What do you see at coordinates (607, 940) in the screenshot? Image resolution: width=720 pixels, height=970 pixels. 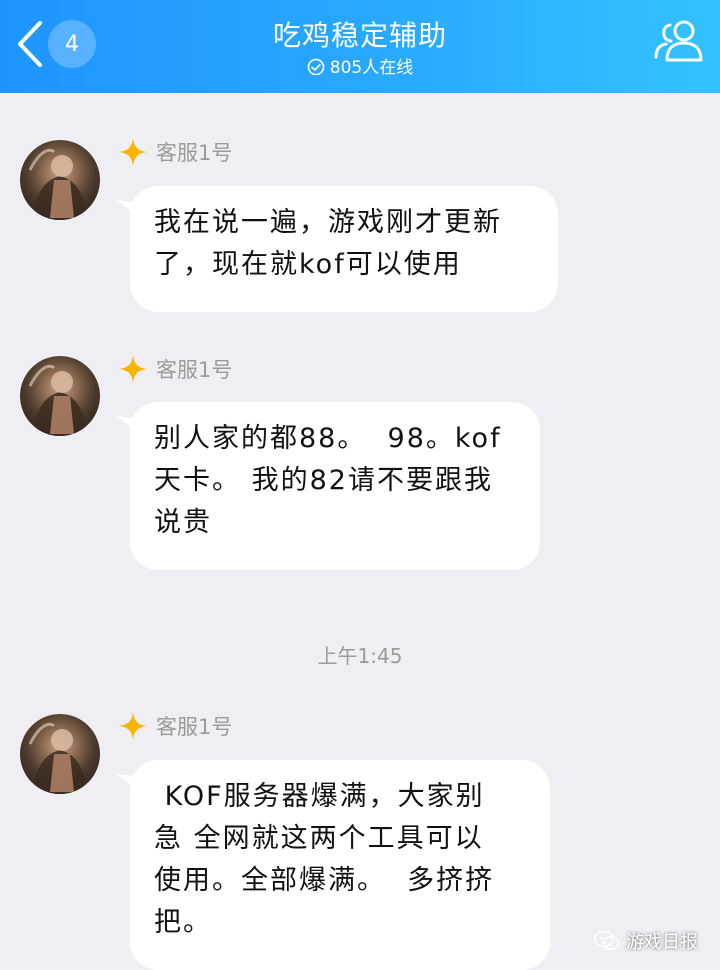 I see `wechat-icon` at bounding box center [607, 940].